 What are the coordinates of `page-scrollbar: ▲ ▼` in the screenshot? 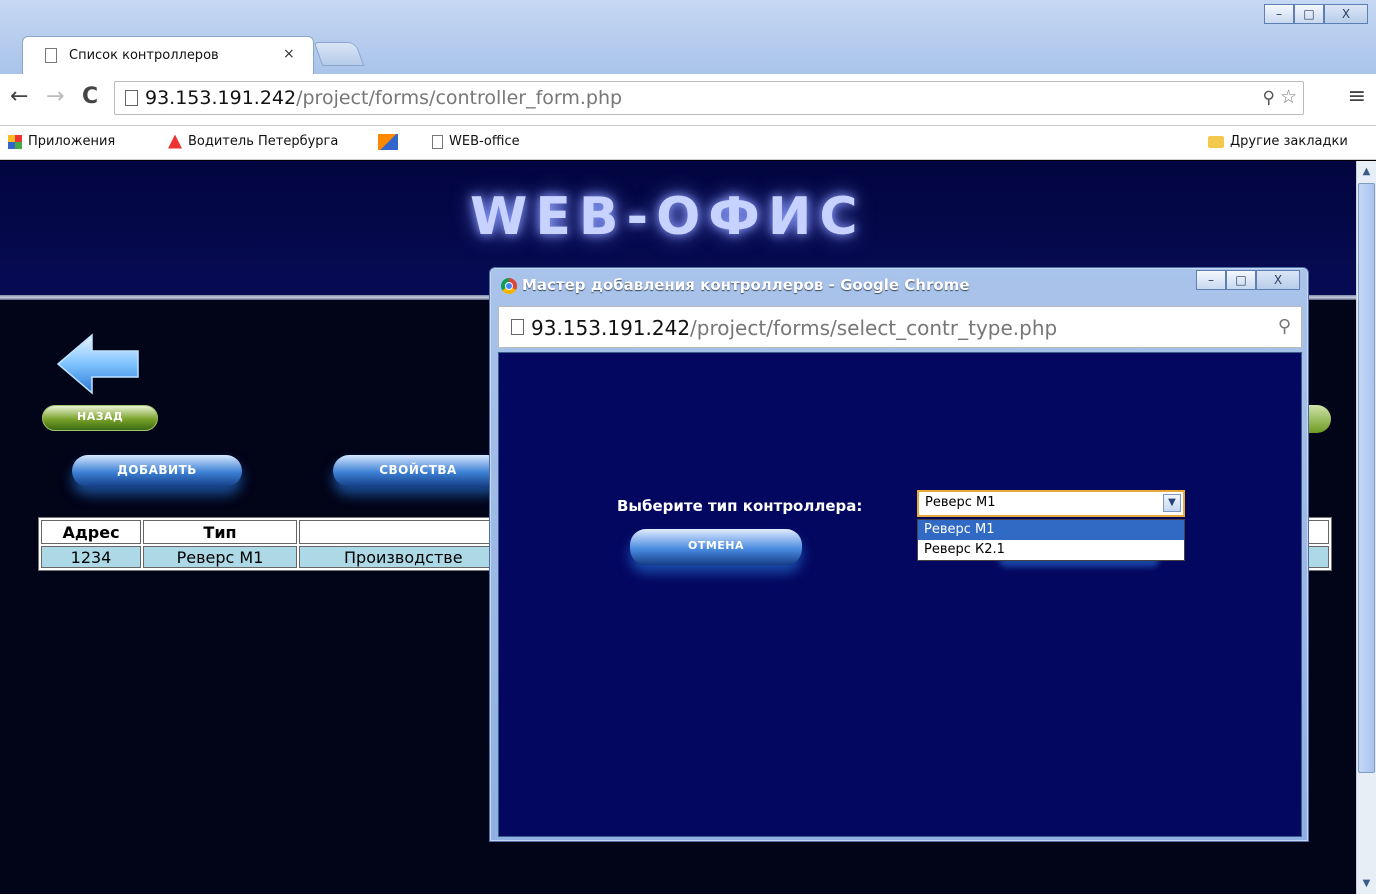 It's located at (1366, 527).